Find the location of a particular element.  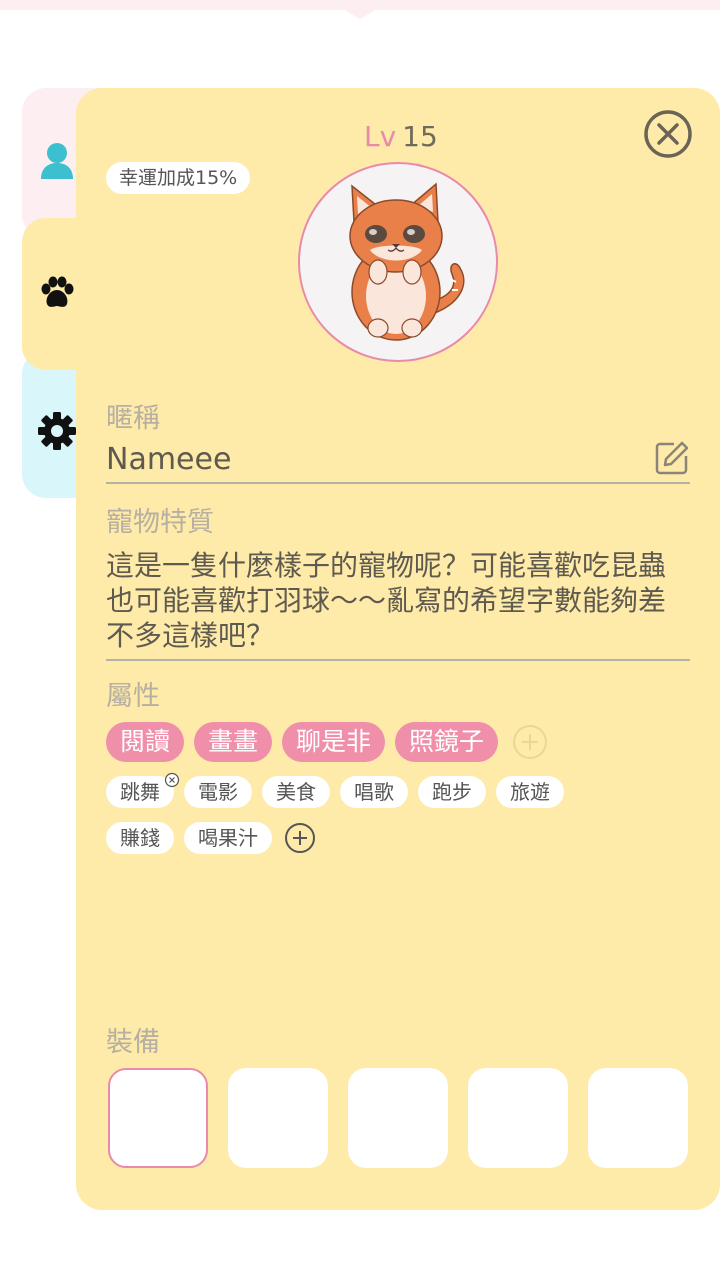

level-prefix: Lv is located at coordinates (380, 136).